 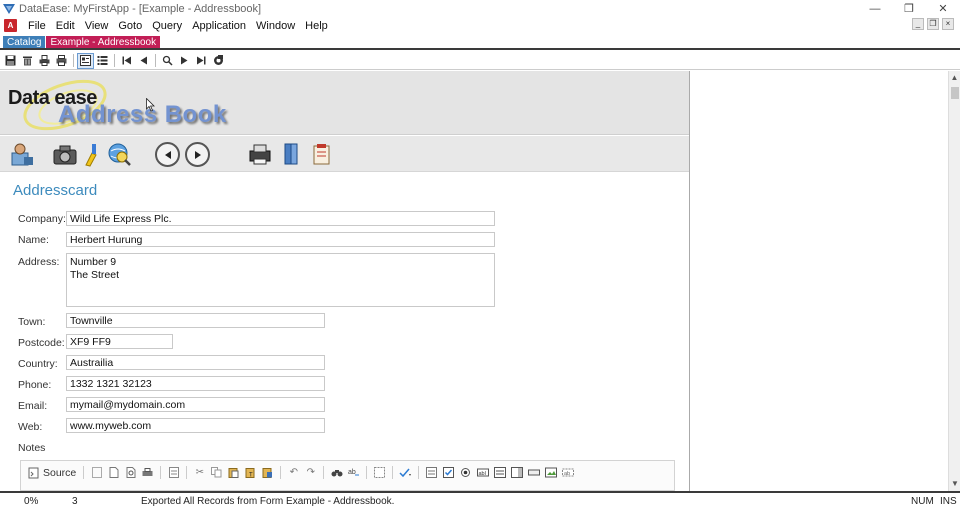 What do you see at coordinates (44, 61) in the screenshot?
I see `print-icon` at bounding box center [44, 61].